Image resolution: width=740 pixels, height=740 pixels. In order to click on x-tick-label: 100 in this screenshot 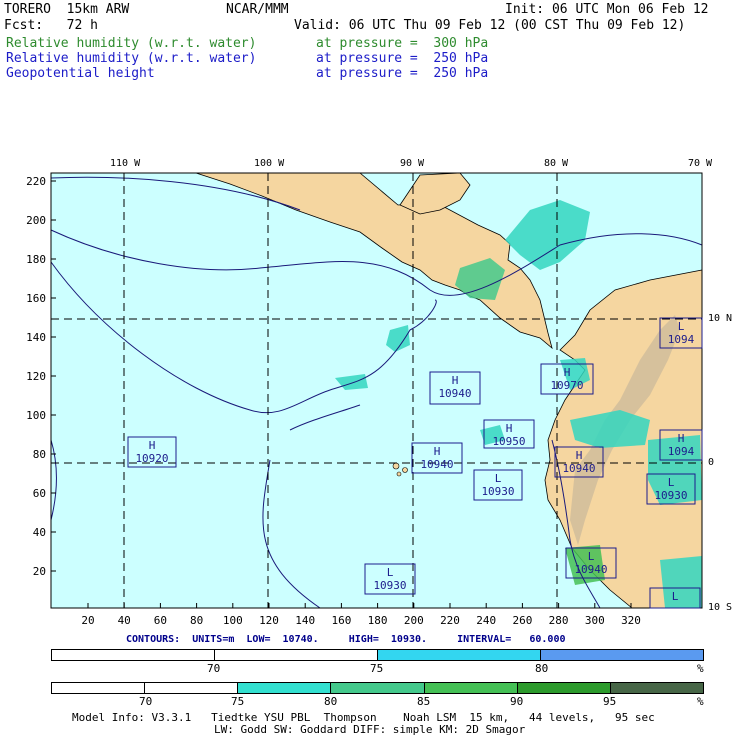, I will do `click(233, 620)`.